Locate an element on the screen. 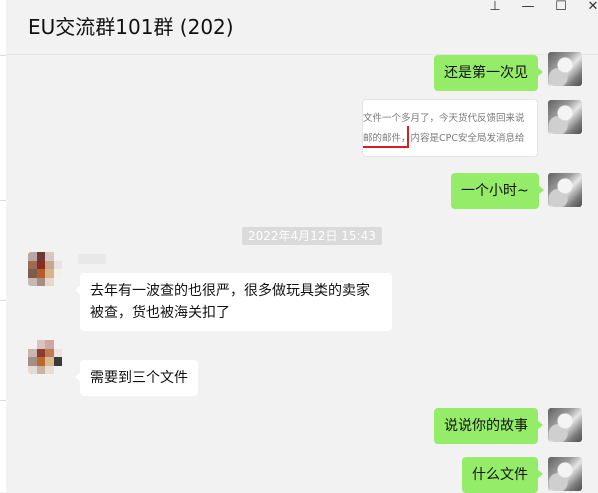 The width and height of the screenshot is (598, 493). message-bubble: 一个小时~ is located at coordinates (497, 191).